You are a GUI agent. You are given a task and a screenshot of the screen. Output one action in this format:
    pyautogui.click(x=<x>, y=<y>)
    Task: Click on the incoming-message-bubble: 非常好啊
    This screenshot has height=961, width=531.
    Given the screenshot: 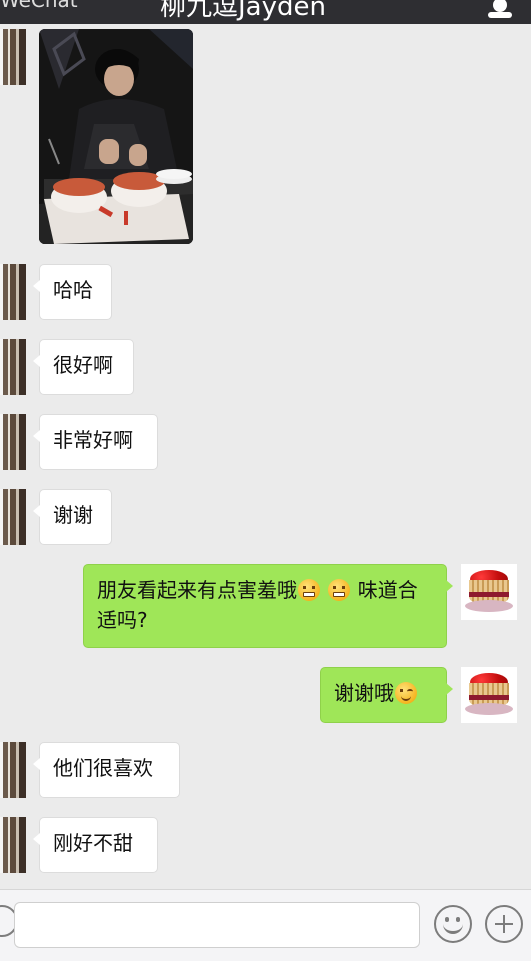 What is the action you would take?
    pyautogui.click(x=95, y=442)
    